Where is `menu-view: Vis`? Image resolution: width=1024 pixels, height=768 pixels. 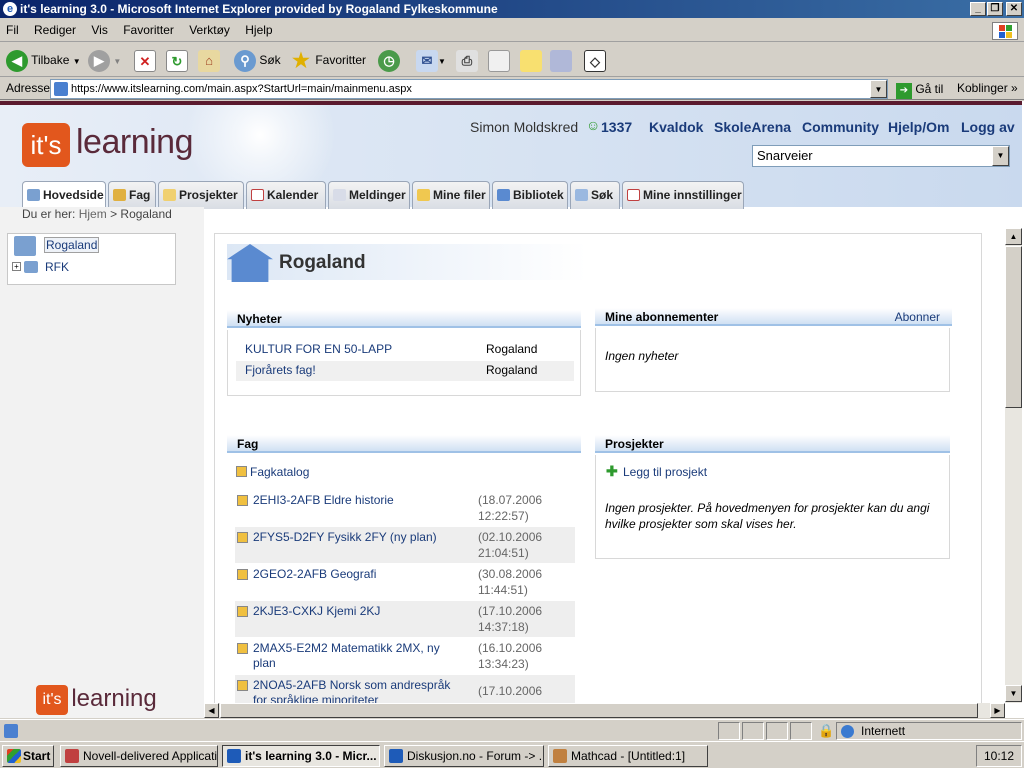
menu-view: Vis is located at coordinates (99, 30).